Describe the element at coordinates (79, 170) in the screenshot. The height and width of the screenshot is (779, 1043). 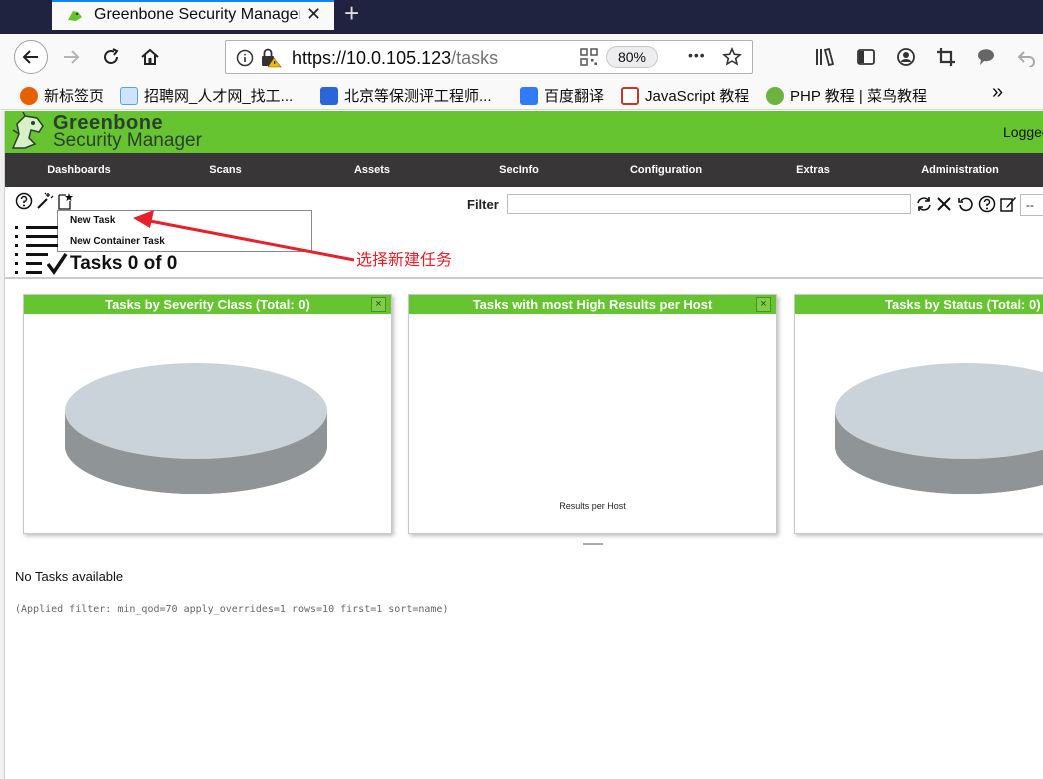
I see `menu-dashboards: Dashboards` at that location.